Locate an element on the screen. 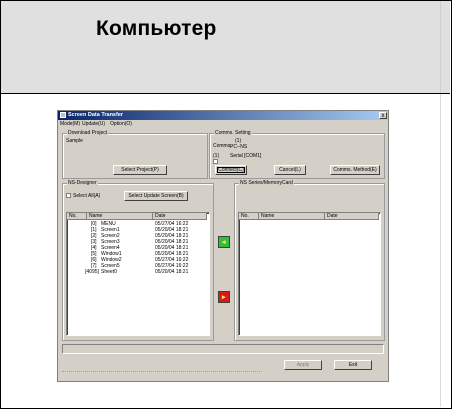  ns-designer-caption: NS-Designer is located at coordinates (82, 183).